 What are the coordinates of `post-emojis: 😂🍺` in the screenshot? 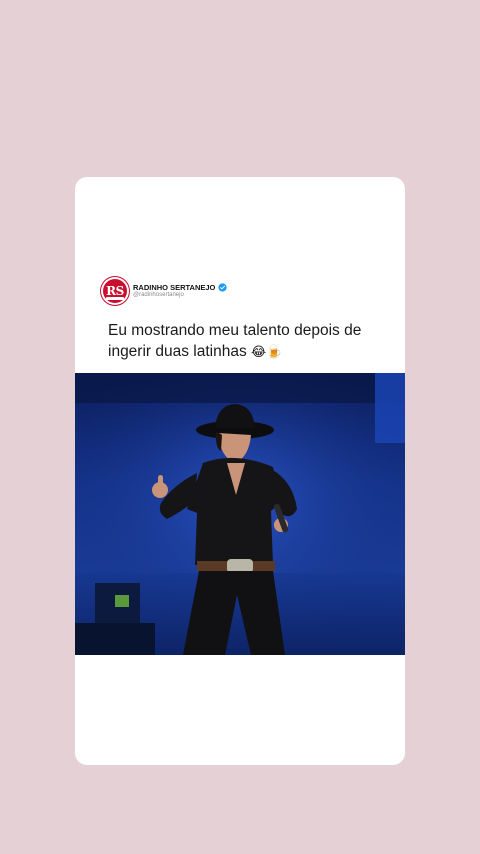 It's located at (267, 352).